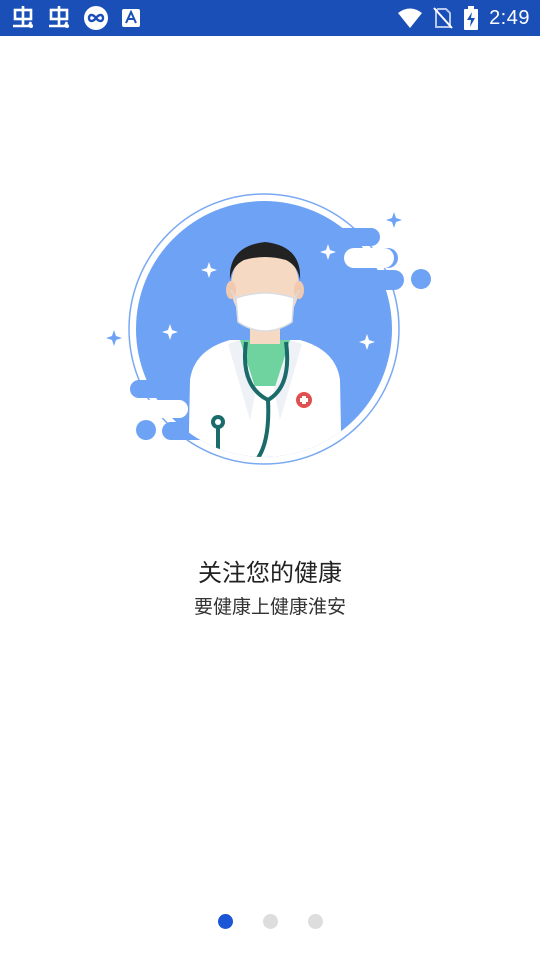 This screenshot has width=540, height=960. What do you see at coordinates (269, 607) in the screenshot?
I see `onboarding-subtitle: 要健康上健康淮安` at bounding box center [269, 607].